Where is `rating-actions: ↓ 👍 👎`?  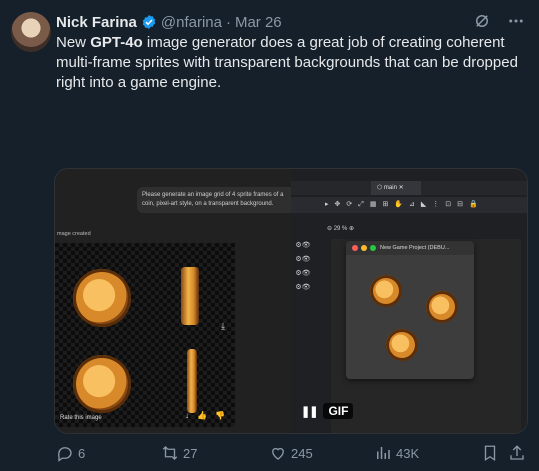
rating-actions: ↓ 👍 👎 is located at coordinates (205, 415).